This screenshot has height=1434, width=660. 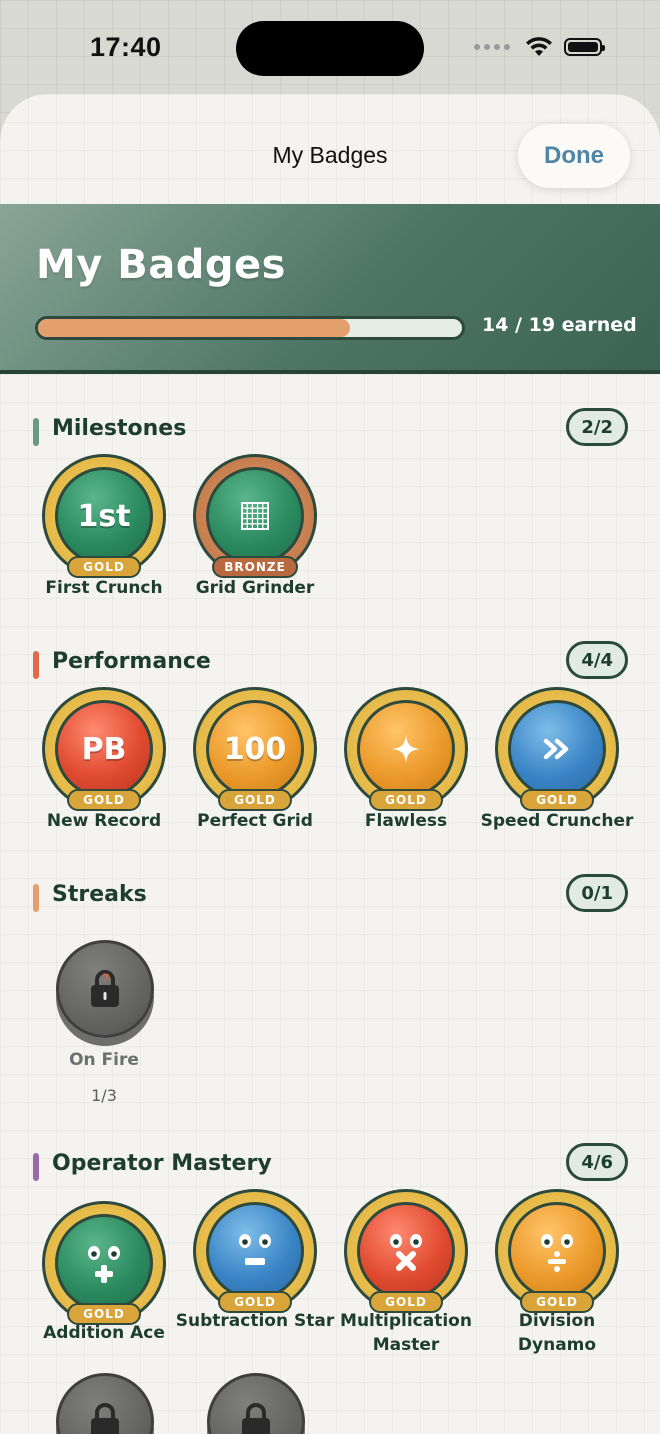 I want to click on battery-icon, so click(x=584, y=47).